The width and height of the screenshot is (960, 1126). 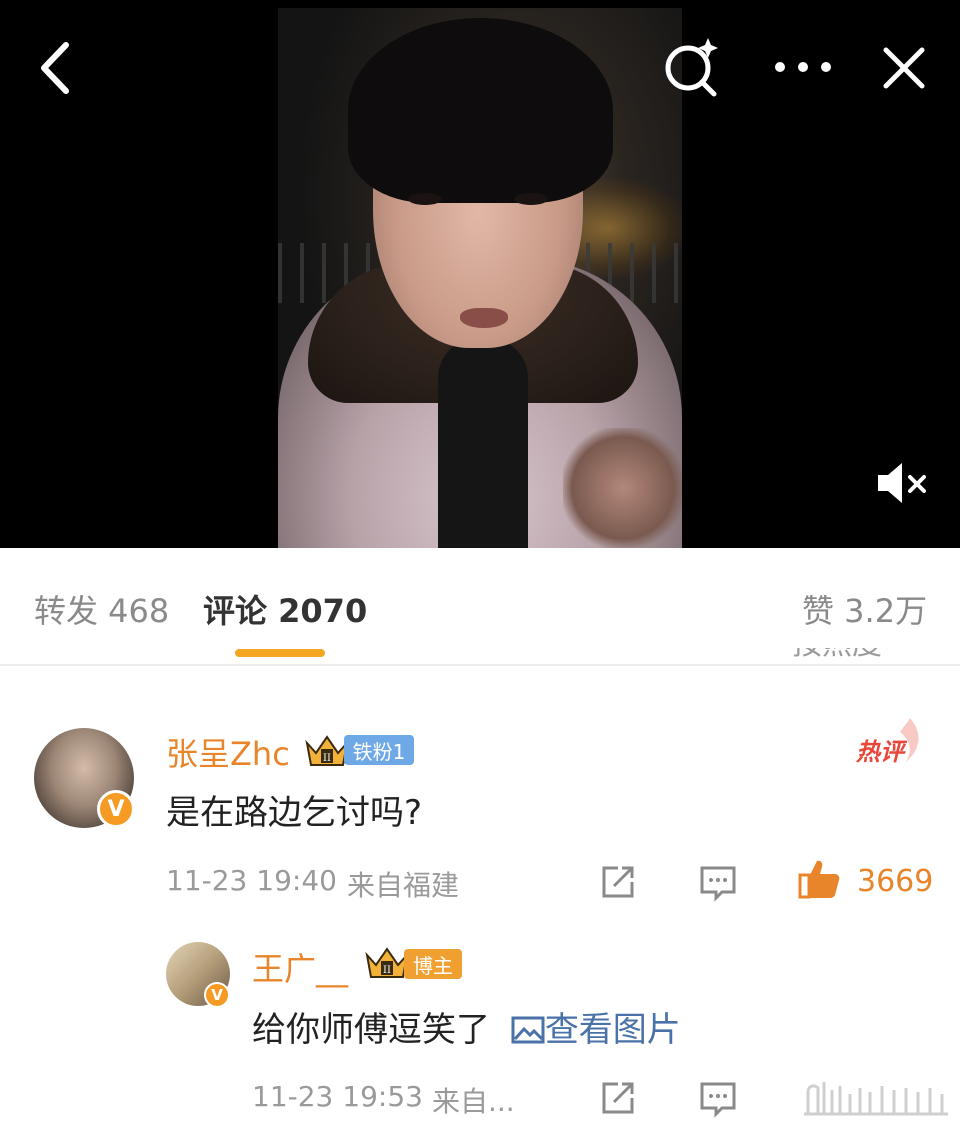 I want to click on comment-time: 11-23 19:40, so click(x=251, y=880).